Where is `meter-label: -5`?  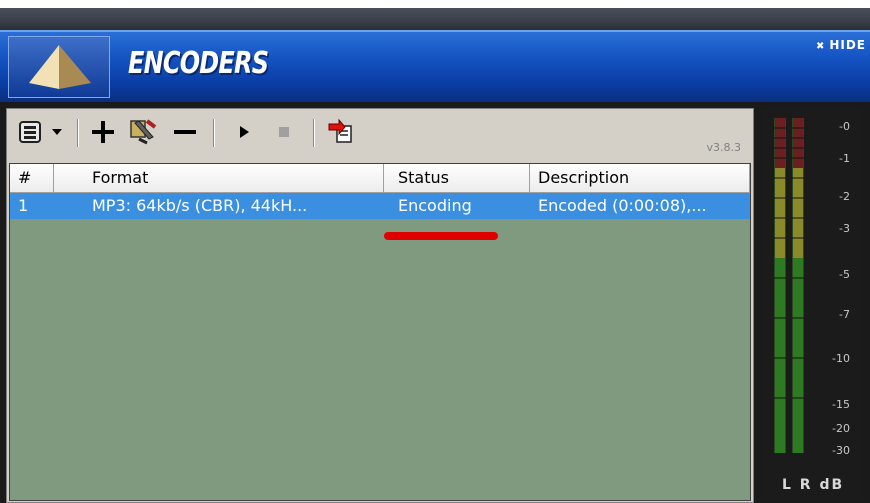
meter-label: -5 is located at coordinates (844, 274).